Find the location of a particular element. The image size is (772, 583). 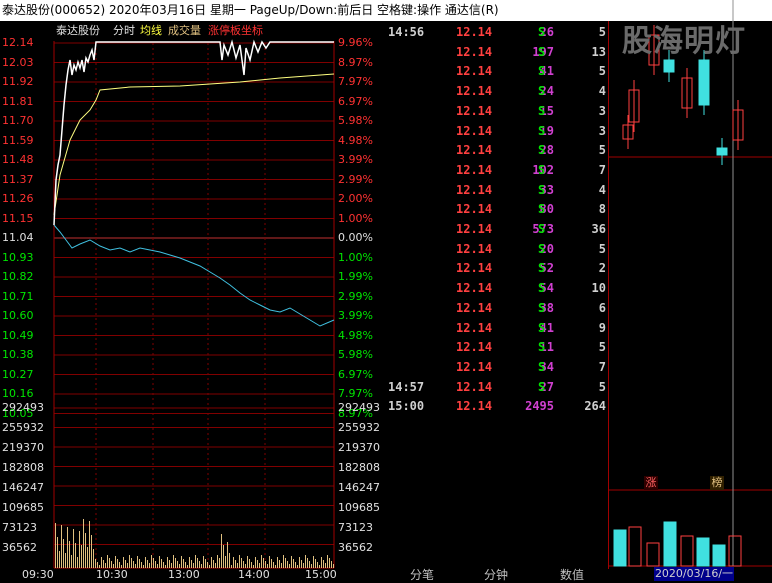

trade-row: 12.14 34 S 7 is located at coordinates (497, 367).